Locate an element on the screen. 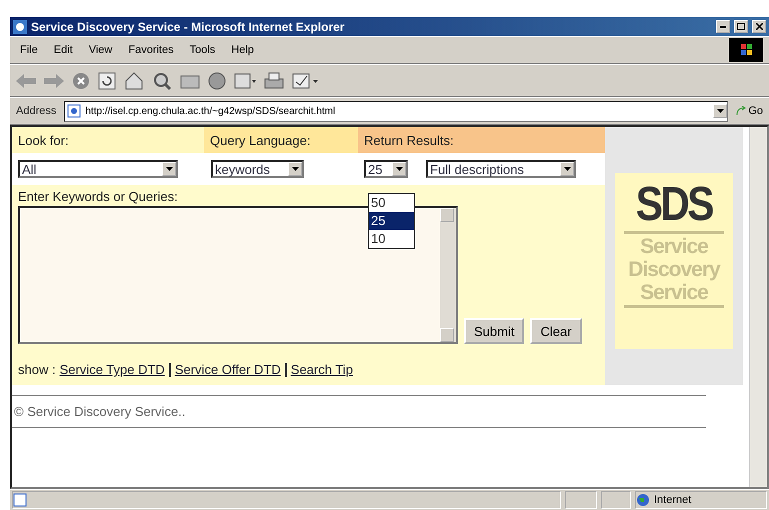 Image resolution: width=769 pixels, height=510 pixels. menu-item: Tools is located at coordinates (203, 50).